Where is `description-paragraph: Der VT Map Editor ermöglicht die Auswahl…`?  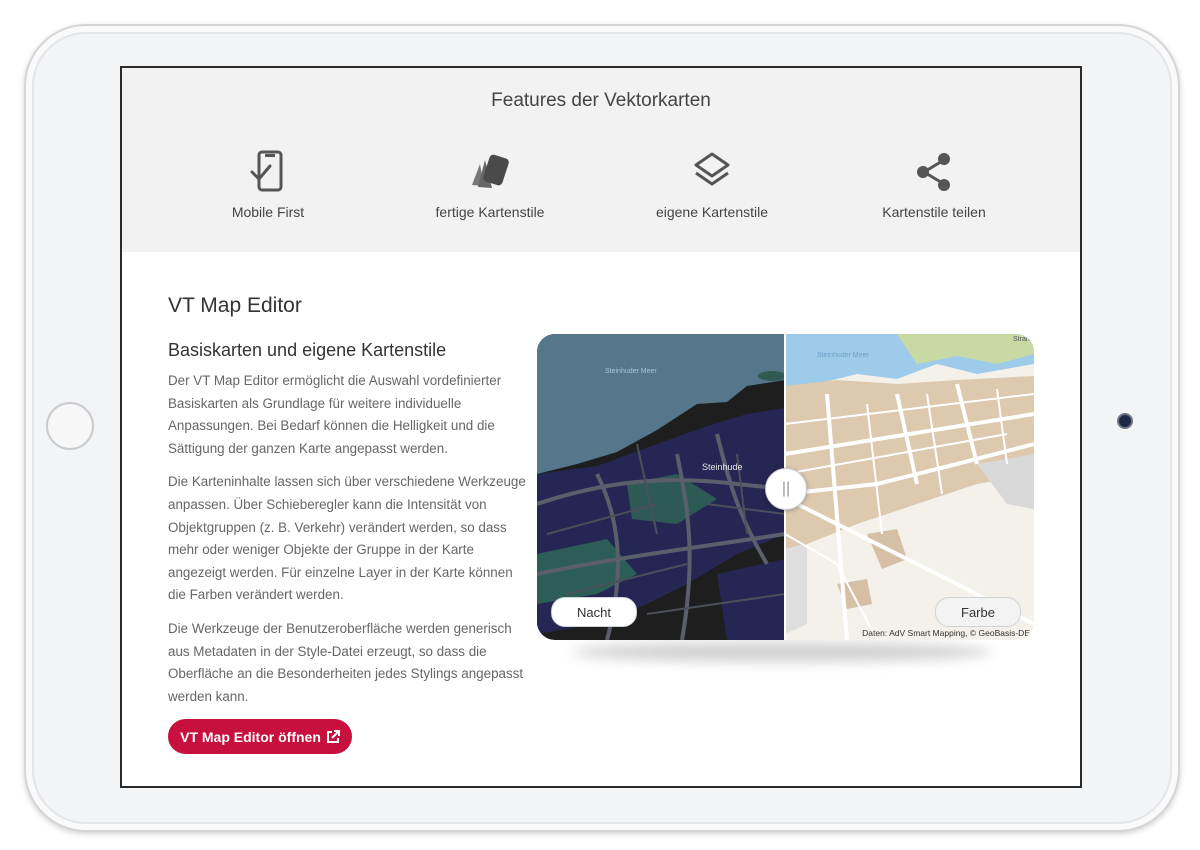
description-paragraph: Der VT Map Editor ermöglicht die Auswahl… is located at coordinates (335, 414).